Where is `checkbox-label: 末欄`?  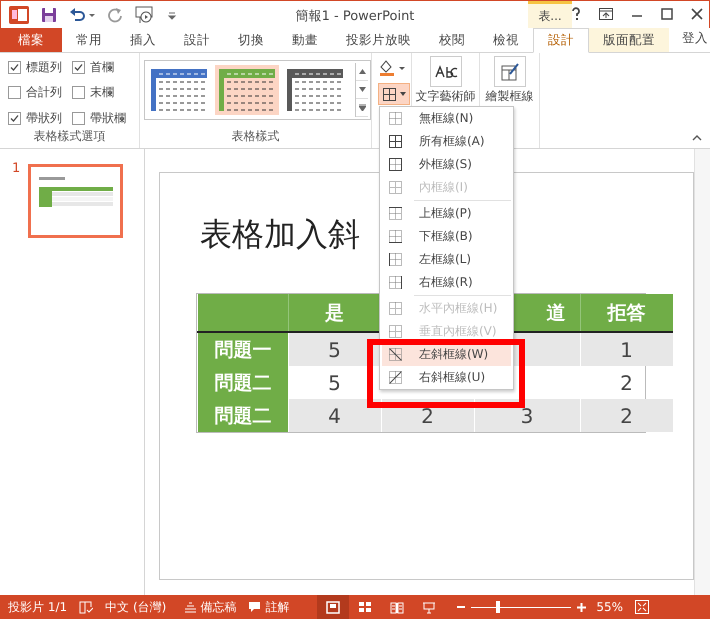 checkbox-label: 末欄 is located at coordinates (102, 93).